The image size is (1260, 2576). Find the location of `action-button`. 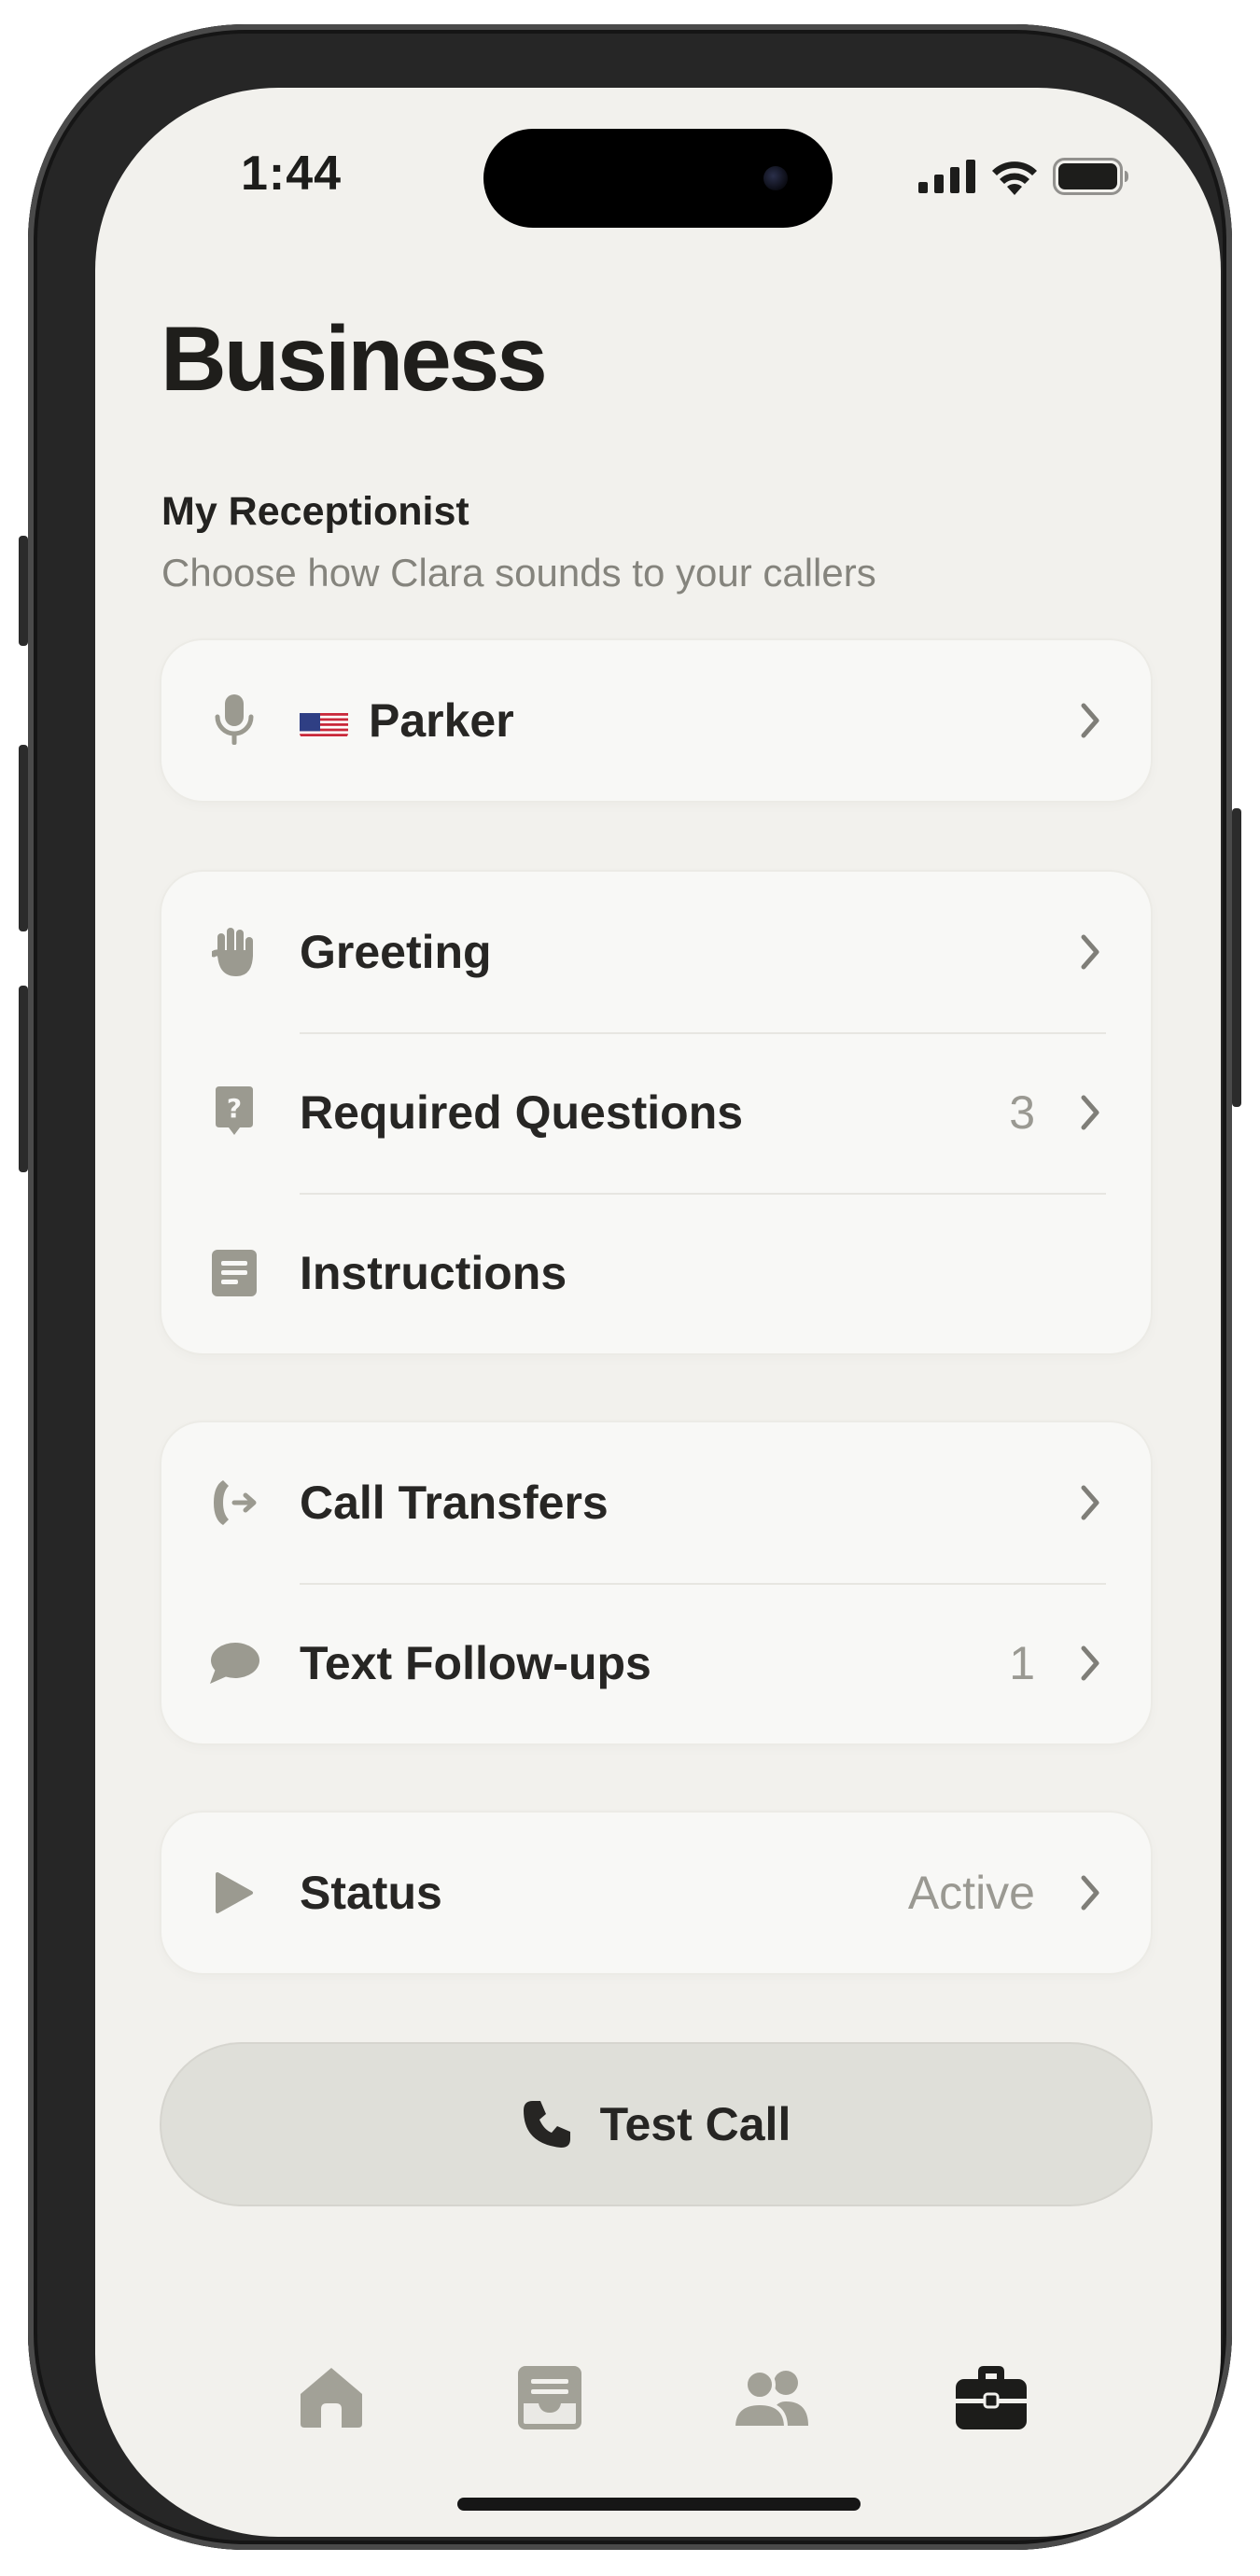

action-button is located at coordinates (23, 591).